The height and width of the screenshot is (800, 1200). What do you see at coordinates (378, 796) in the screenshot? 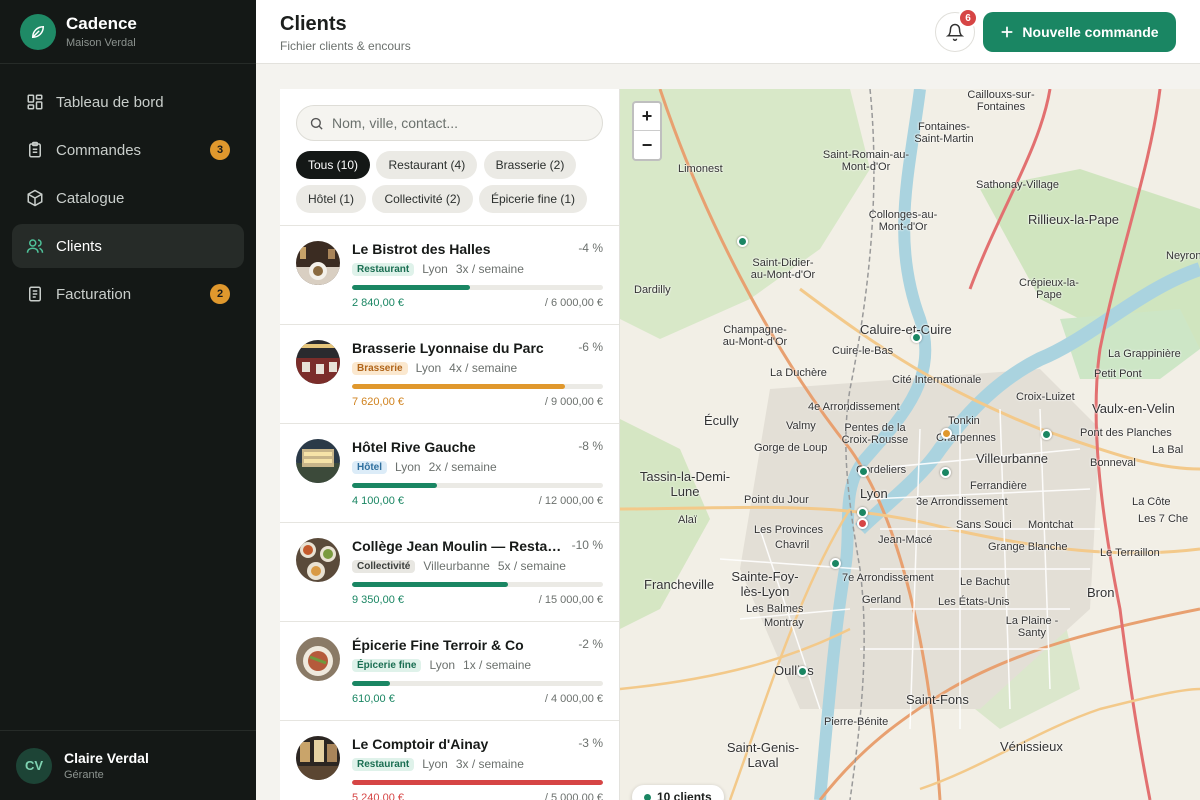
I see `client-amount: 5 240,00 €` at bounding box center [378, 796].